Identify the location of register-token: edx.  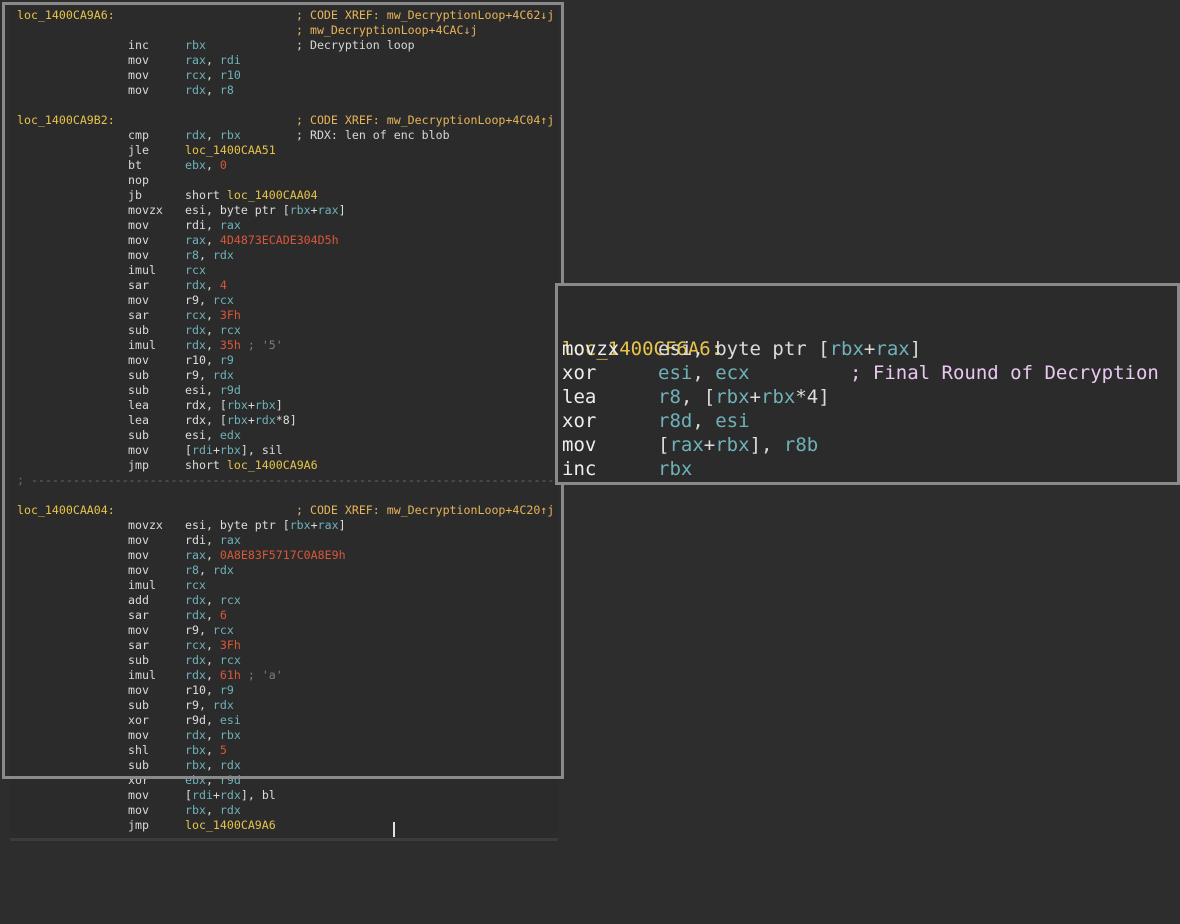
(230, 435).